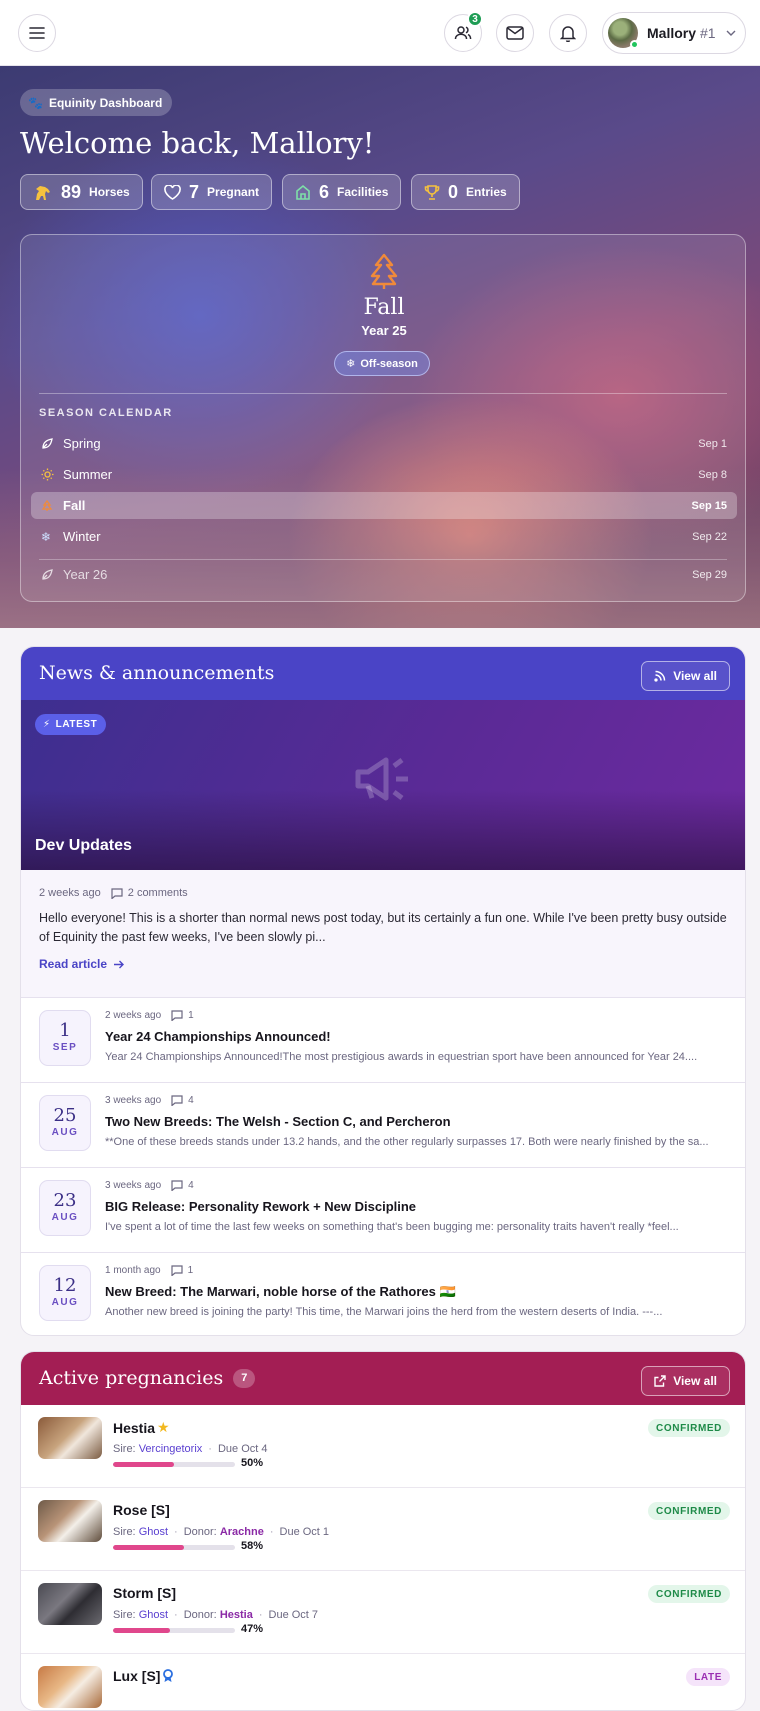 The image size is (760, 1711). I want to click on dashboard-badge: 🐾 Equinity Dashboard, so click(96, 102).